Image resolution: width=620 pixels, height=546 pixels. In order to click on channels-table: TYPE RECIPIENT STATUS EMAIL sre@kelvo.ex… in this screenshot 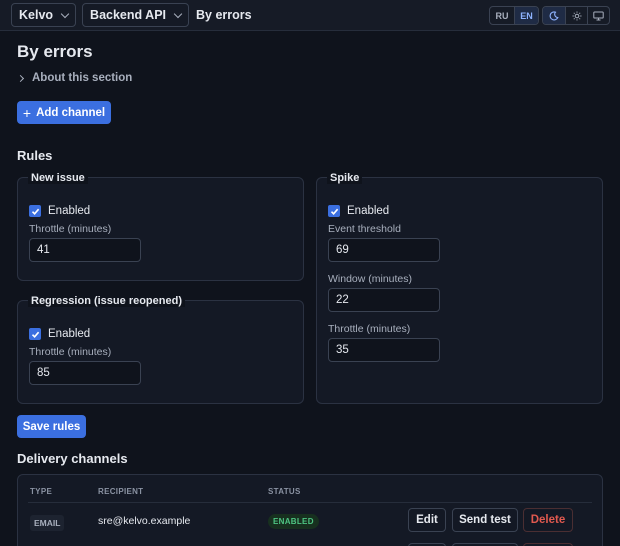, I will do `click(310, 510)`.